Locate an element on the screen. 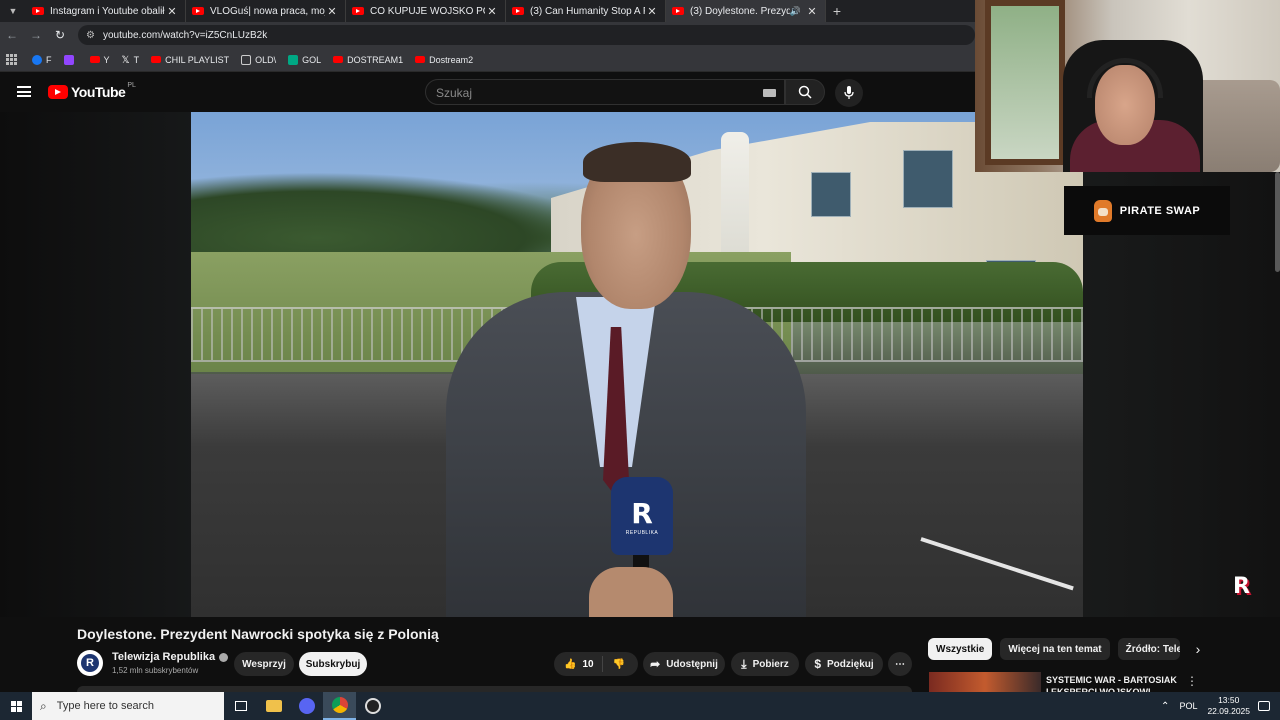  folder-icon is located at coordinates (246, 59).